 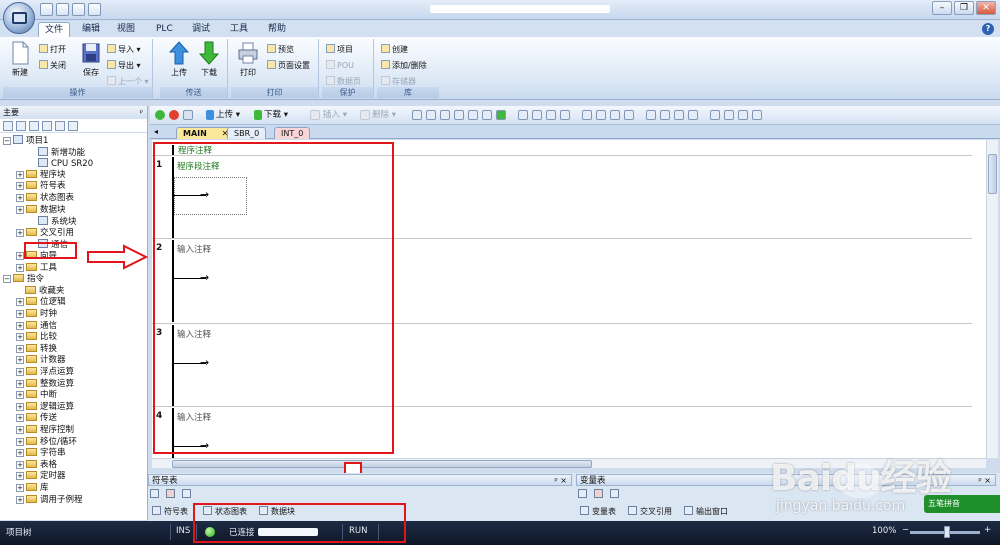 What do you see at coordinates (41, 187) in the screenshot?
I see `tree-item: + 符号表` at bounding box center [41, 187].